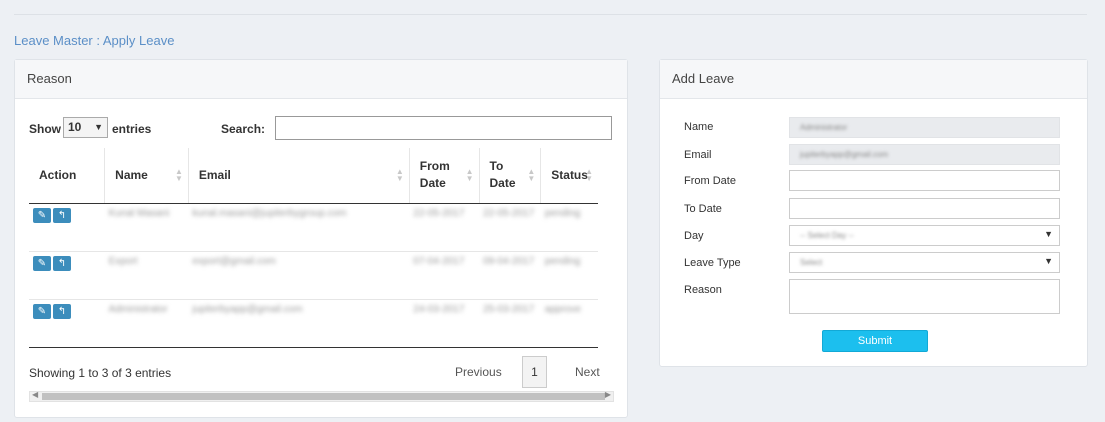 The image size is (1105, 422). I want to click on name-cell: Administrator, so click(146, 323).